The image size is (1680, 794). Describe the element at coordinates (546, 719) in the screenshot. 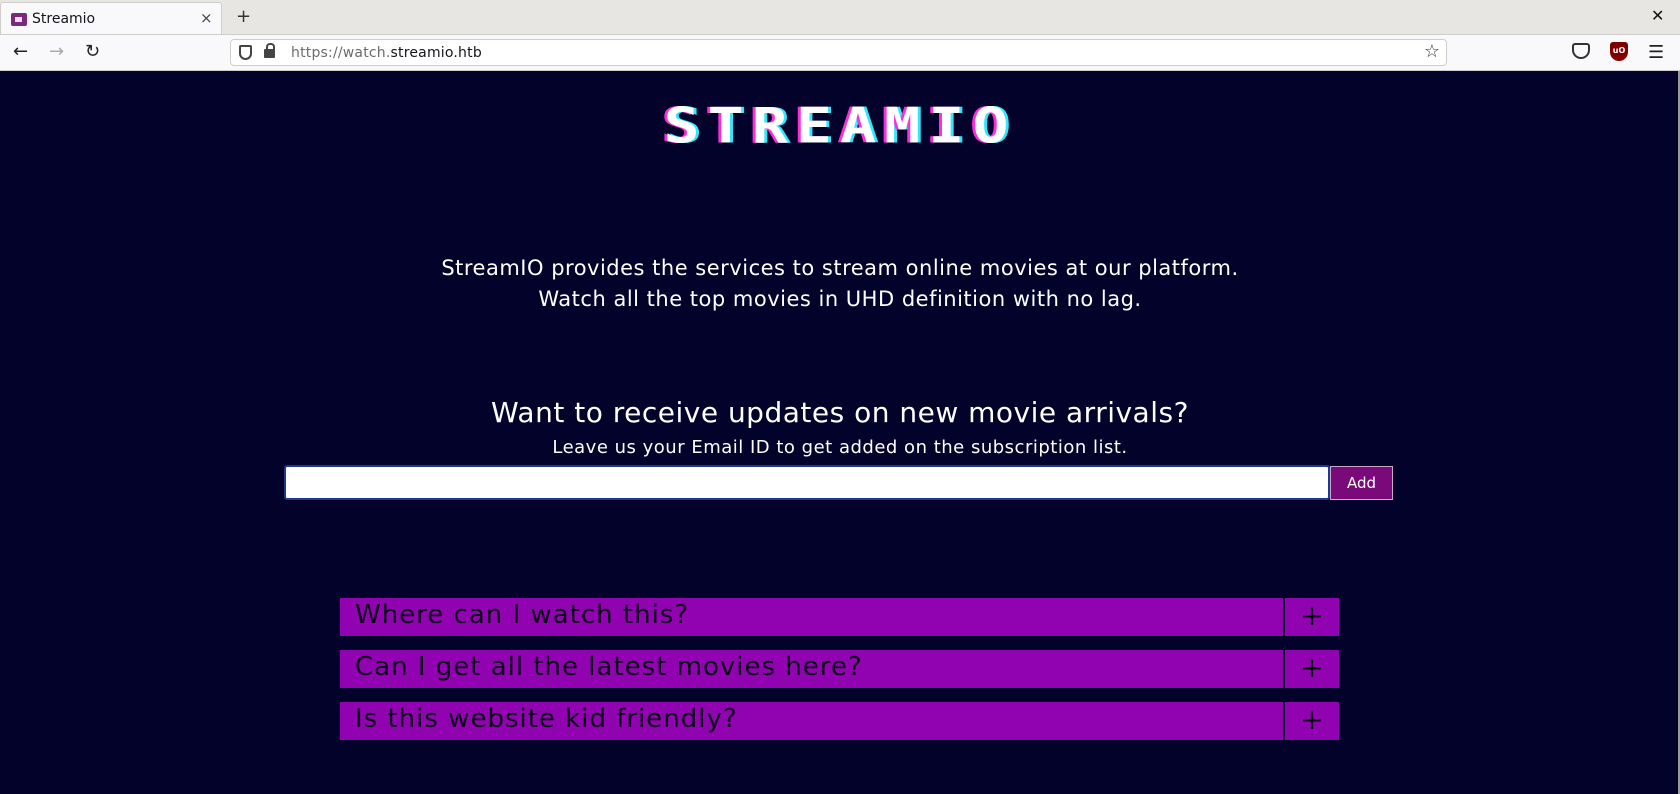

I see `faq-question: Is this website kid friendly?` at that location.